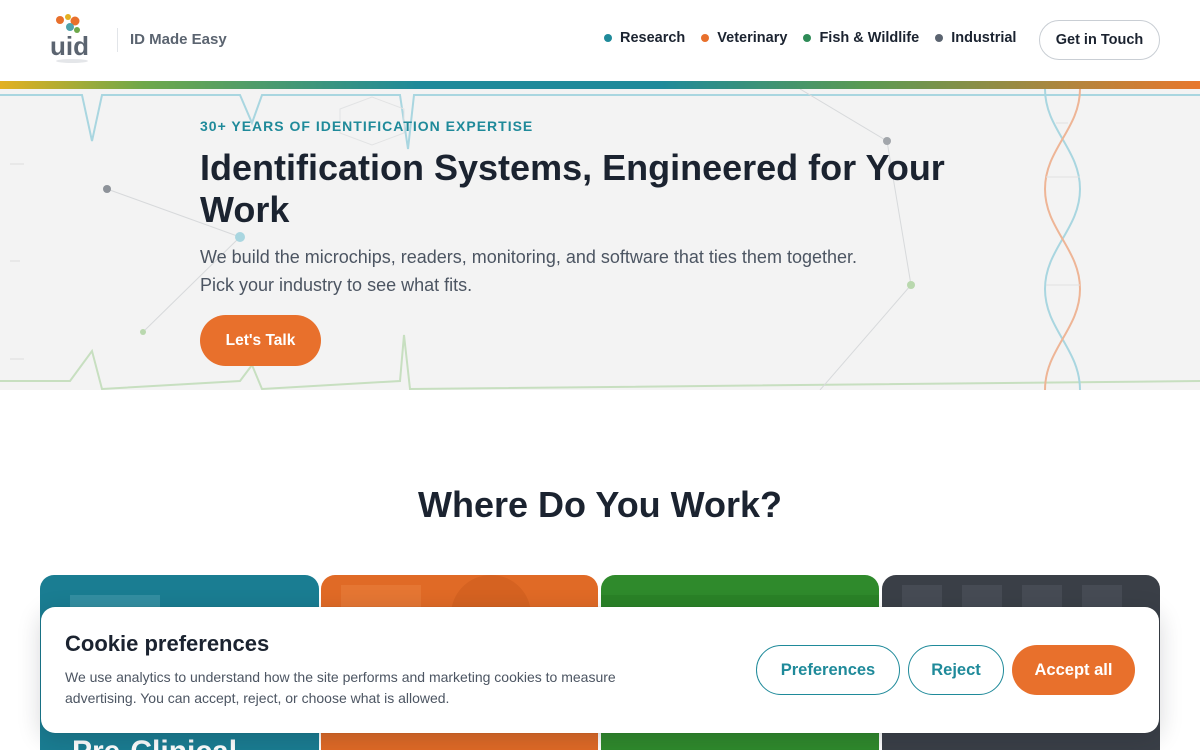 The height and width of the screenshot is (750, 1200). What do you see at coordinates (956, 670) in the screenshot?
I see `cookie-reject-button: Reject` at bounding box center [956, 670].